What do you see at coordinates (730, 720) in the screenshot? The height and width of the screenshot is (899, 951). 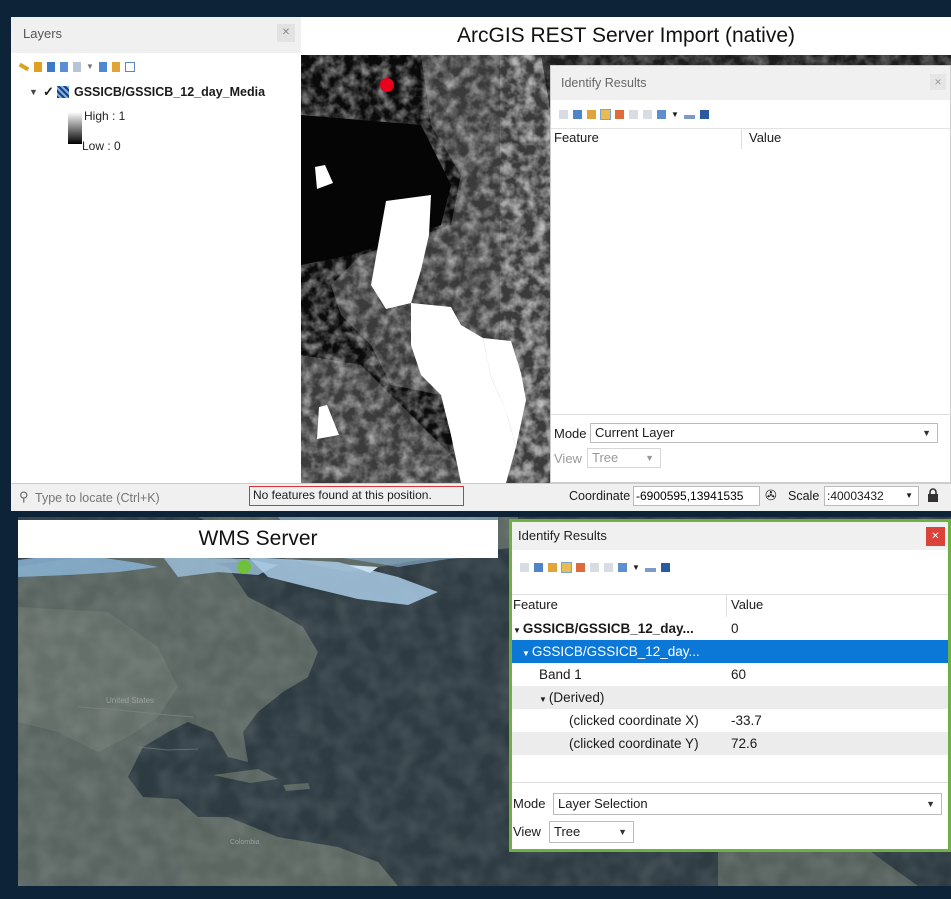 I see `table-row: (clicked coordinate X) -33.7` at bounding box center [730, 720].